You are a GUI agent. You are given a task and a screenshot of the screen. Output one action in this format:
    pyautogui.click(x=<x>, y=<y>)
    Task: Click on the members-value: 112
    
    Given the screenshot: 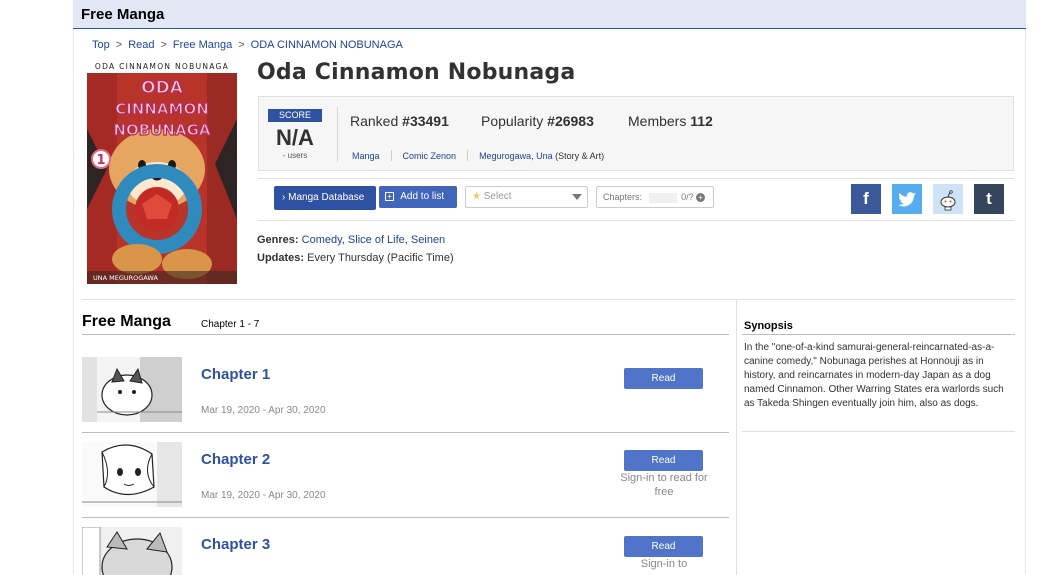 What is the action you would take?
    pyautogui.click(x=701, y=121)
    